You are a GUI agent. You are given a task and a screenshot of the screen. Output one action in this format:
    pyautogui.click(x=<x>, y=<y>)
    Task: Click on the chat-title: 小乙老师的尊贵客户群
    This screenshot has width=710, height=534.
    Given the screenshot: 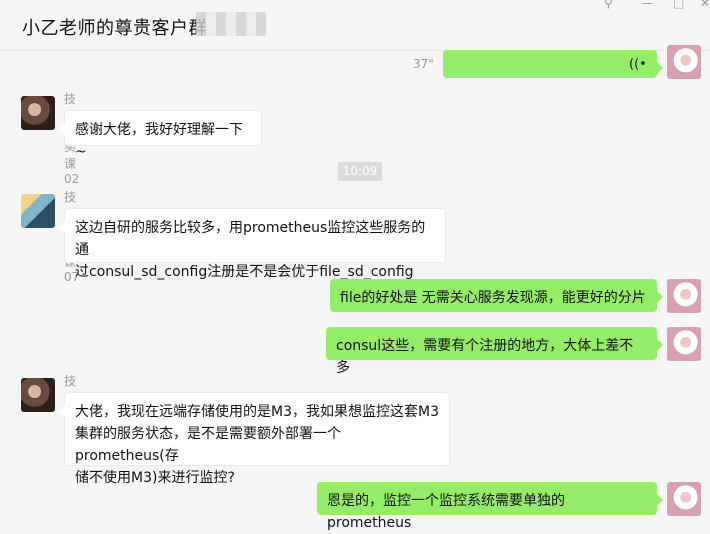 What is the action you would take?
    pyautogui.click(x=114, y=28)
    